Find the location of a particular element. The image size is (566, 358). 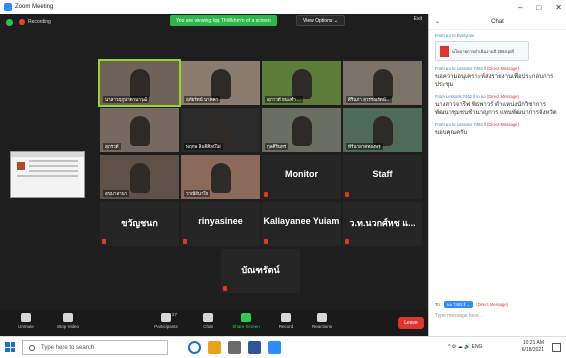

participant-tile: พีร์นาลาคทองพร is located at coordinates (382, 130).